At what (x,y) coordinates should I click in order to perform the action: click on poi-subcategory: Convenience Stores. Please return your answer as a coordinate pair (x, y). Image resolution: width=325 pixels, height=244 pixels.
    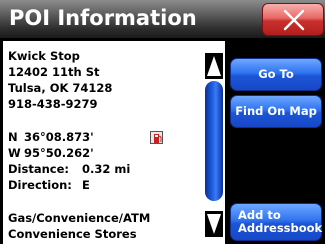
    Looking at the image, I should click on (72, 234).